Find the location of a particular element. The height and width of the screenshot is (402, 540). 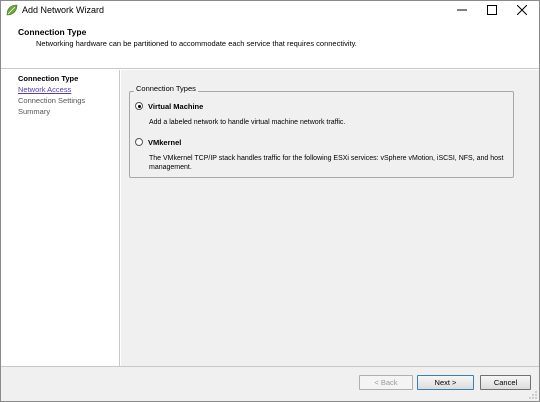

minimize-icon is located at coordinates (462, 10).